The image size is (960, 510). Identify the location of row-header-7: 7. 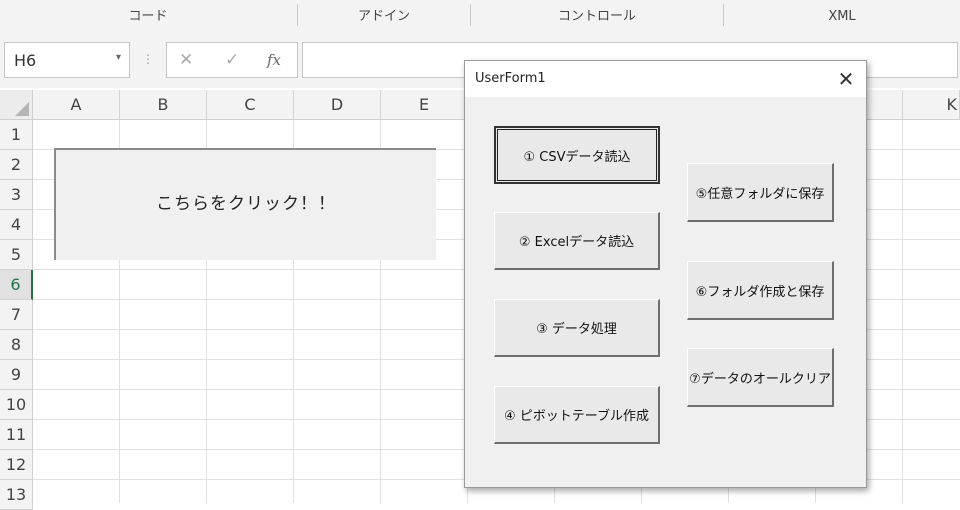
(16, 315).